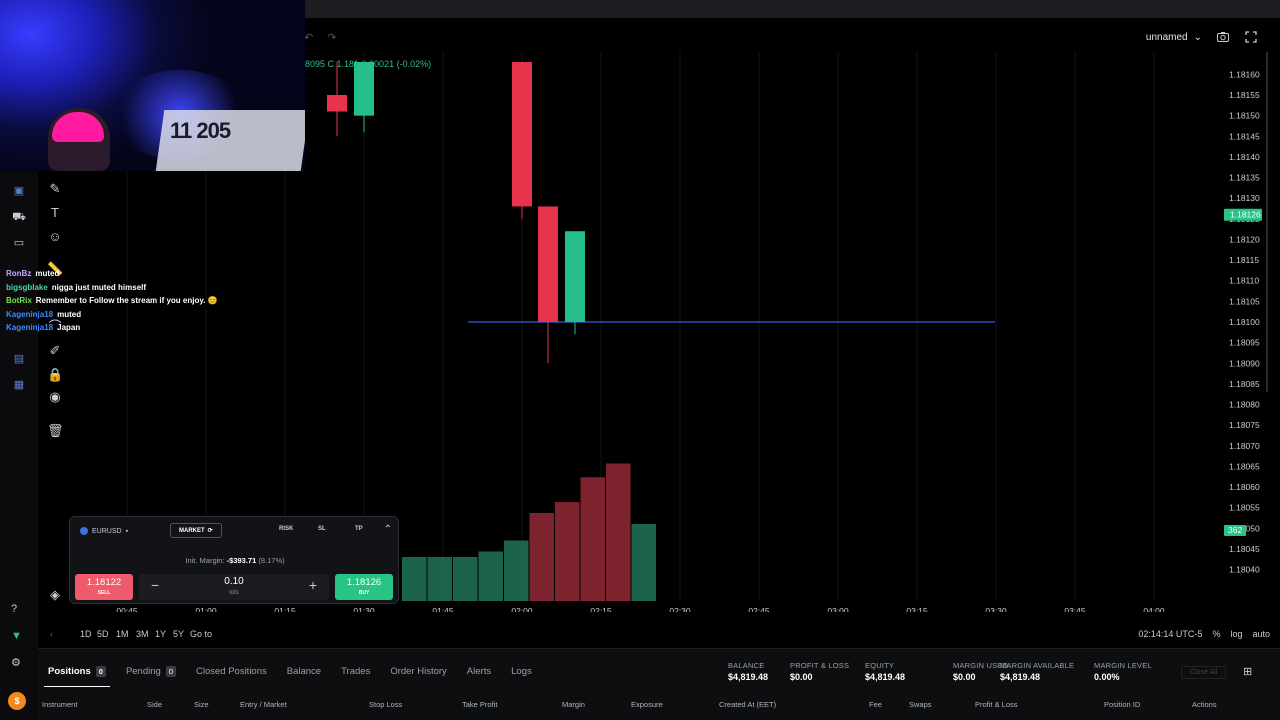  Describe the element at coordinates (19, 385) in the screenshot. I see `calendar-icon: ▦` at that location.